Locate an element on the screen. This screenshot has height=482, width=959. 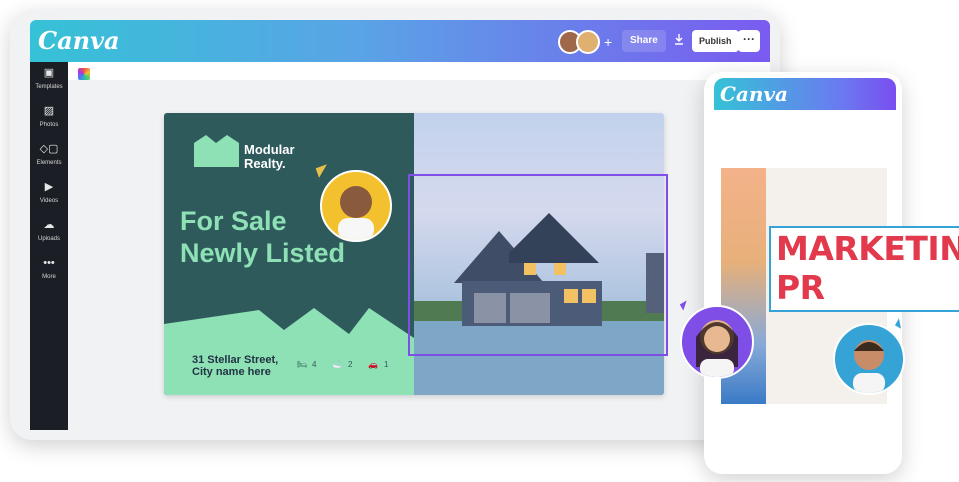
sidebar-item-more: ••• More is located at coordinates (49, 271).